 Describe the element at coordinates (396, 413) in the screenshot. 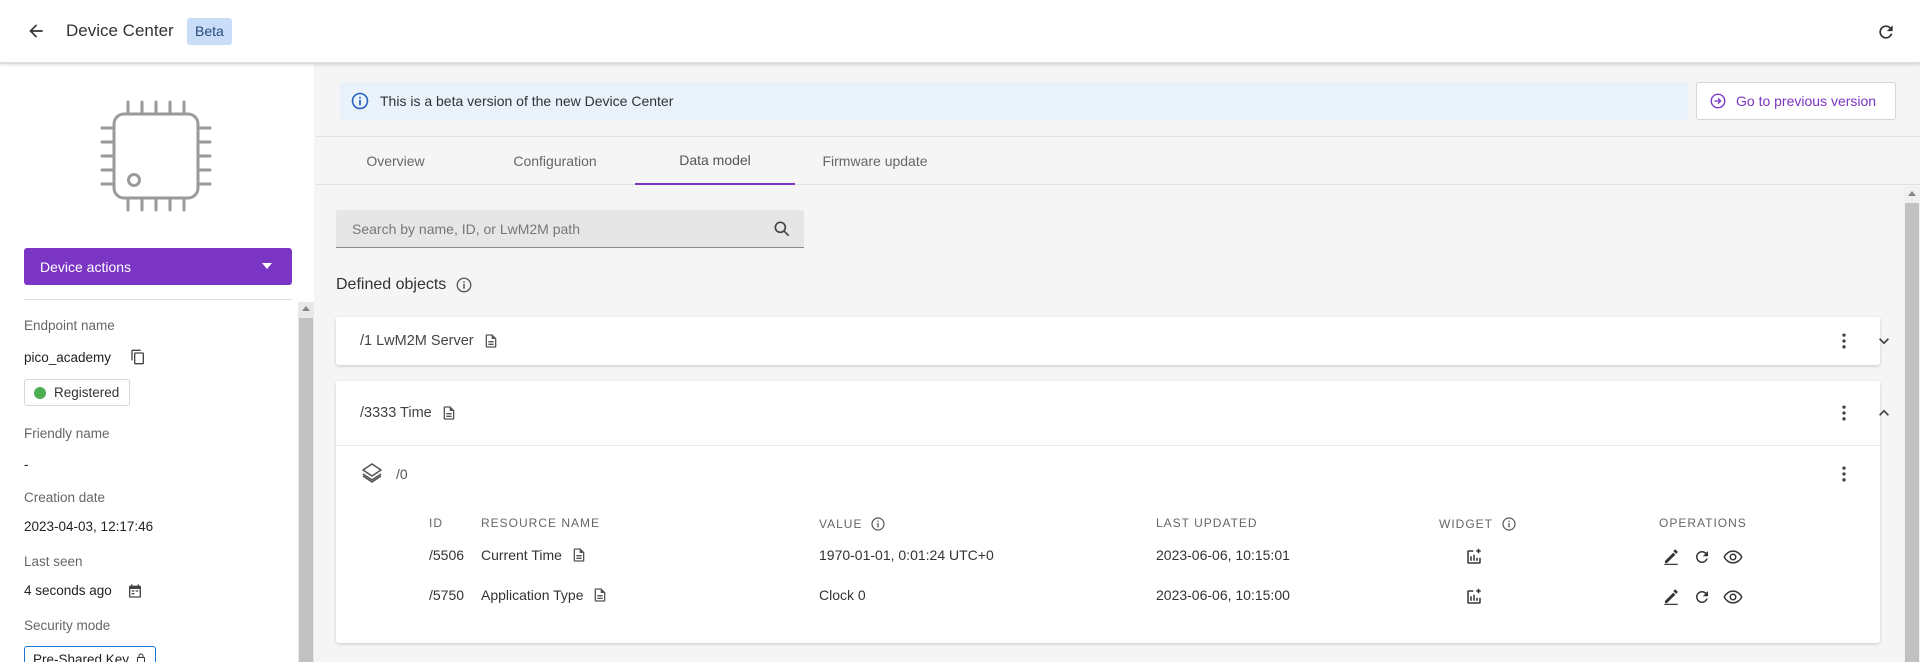

I see `object-title: /3333 Time` at that location.